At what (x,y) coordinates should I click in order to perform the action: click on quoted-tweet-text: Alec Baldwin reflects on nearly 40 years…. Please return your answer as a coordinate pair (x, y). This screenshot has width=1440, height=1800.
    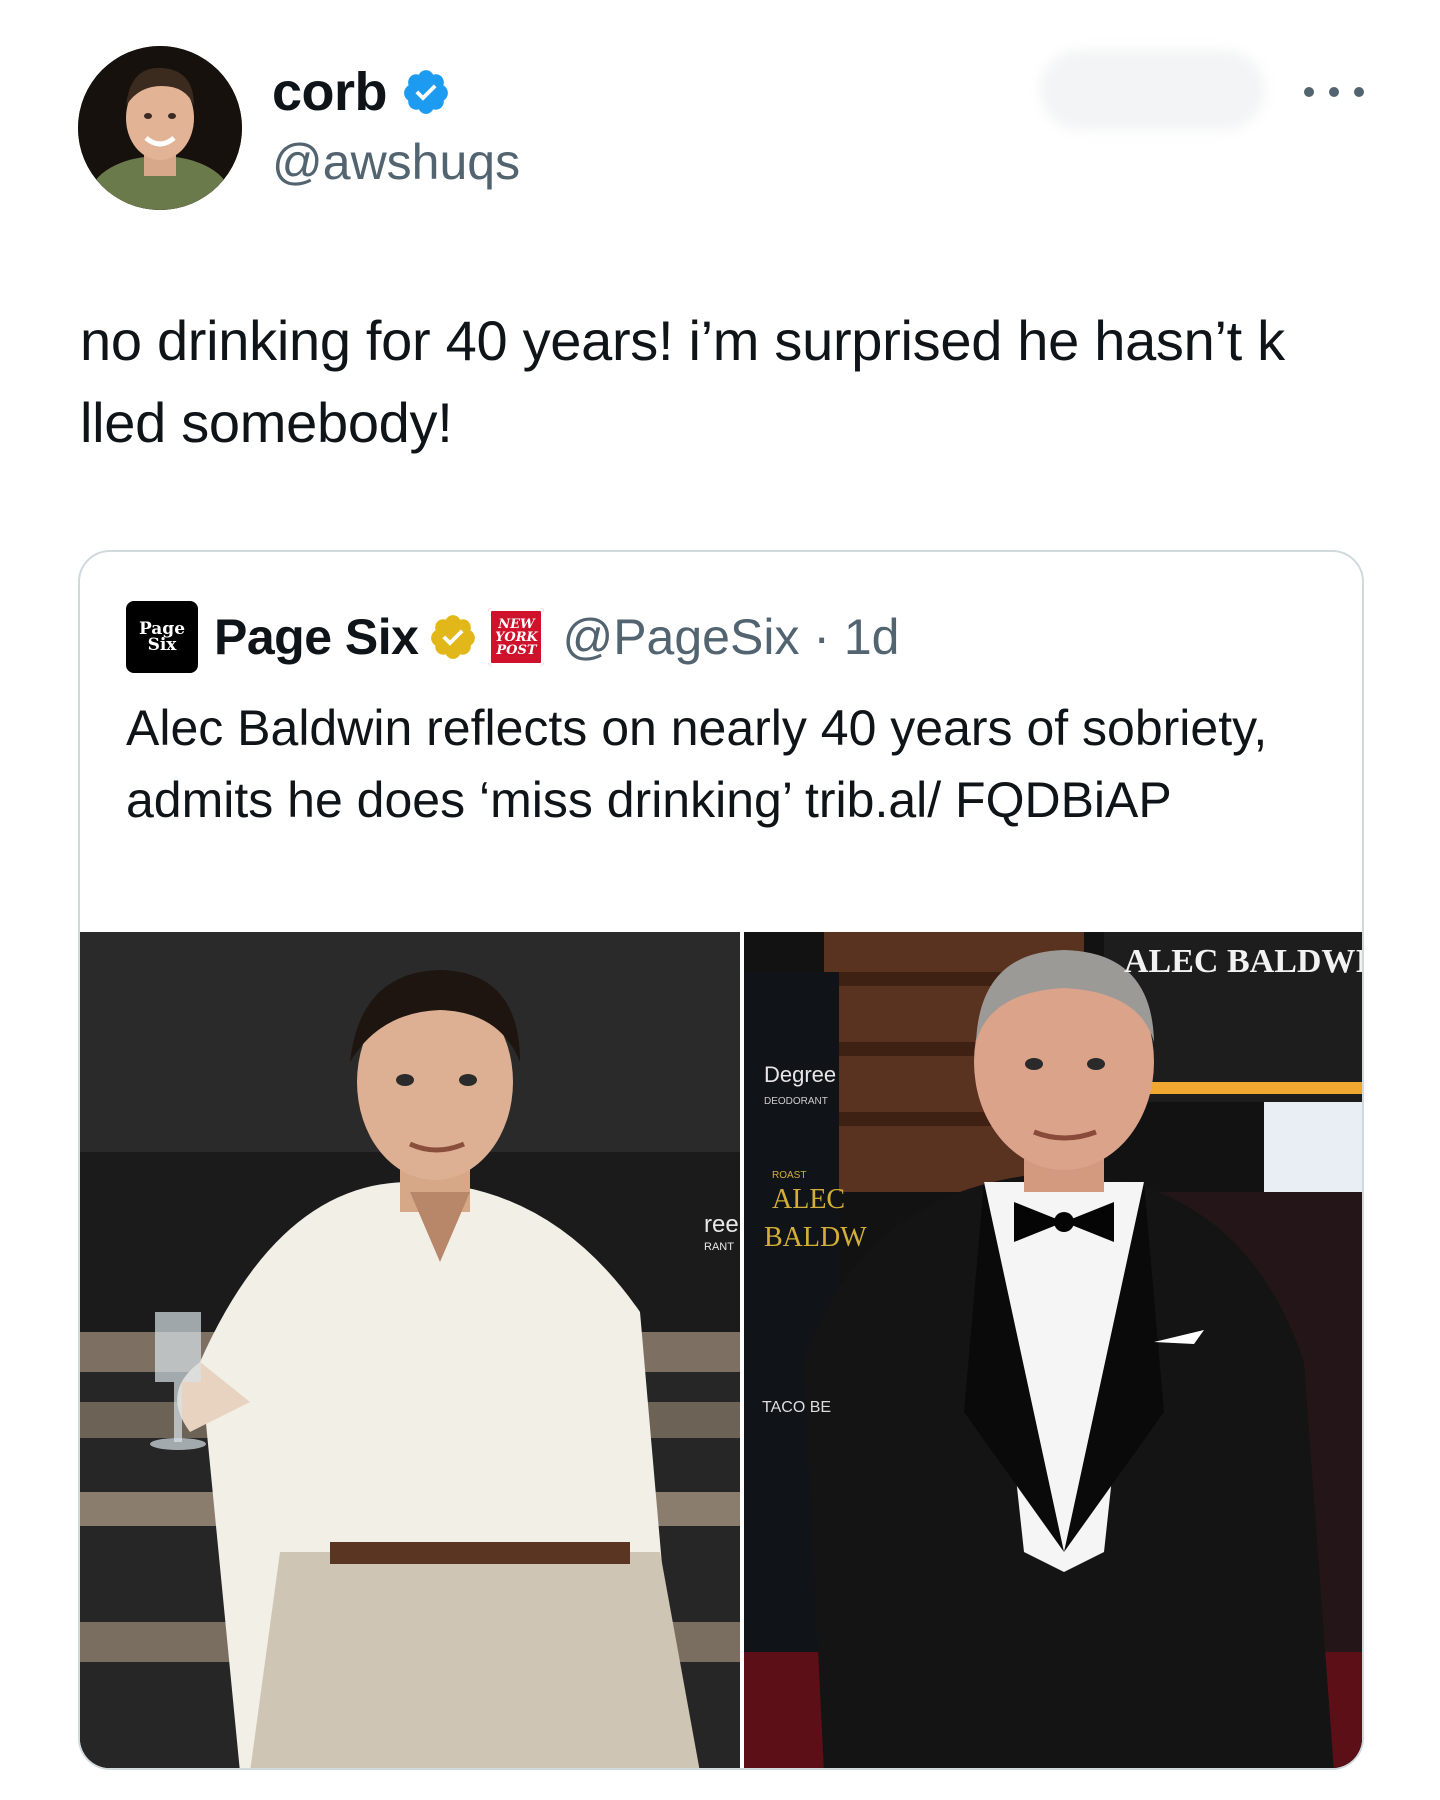
    Looking at the image, I should click on (697, 764).